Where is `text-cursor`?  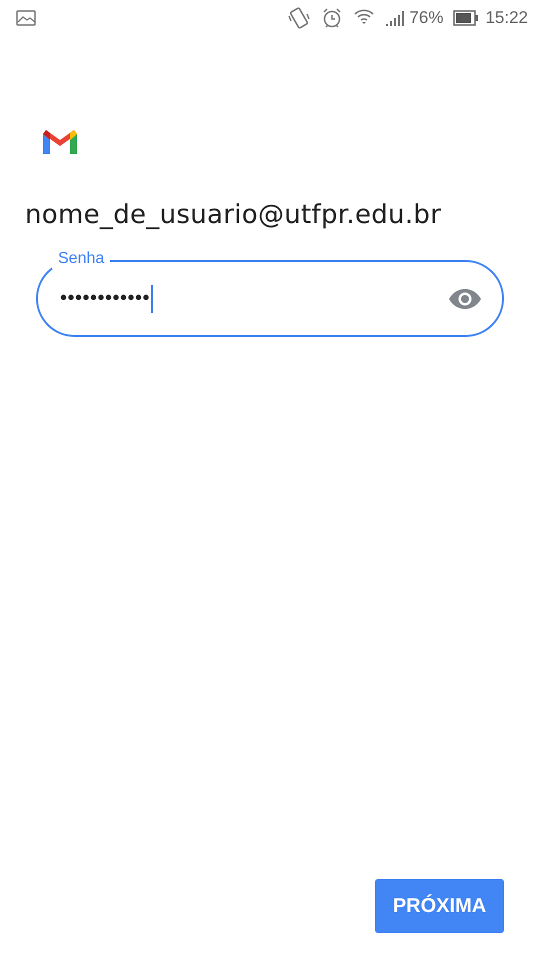
text-cursor is located at coordinates (152, 298).